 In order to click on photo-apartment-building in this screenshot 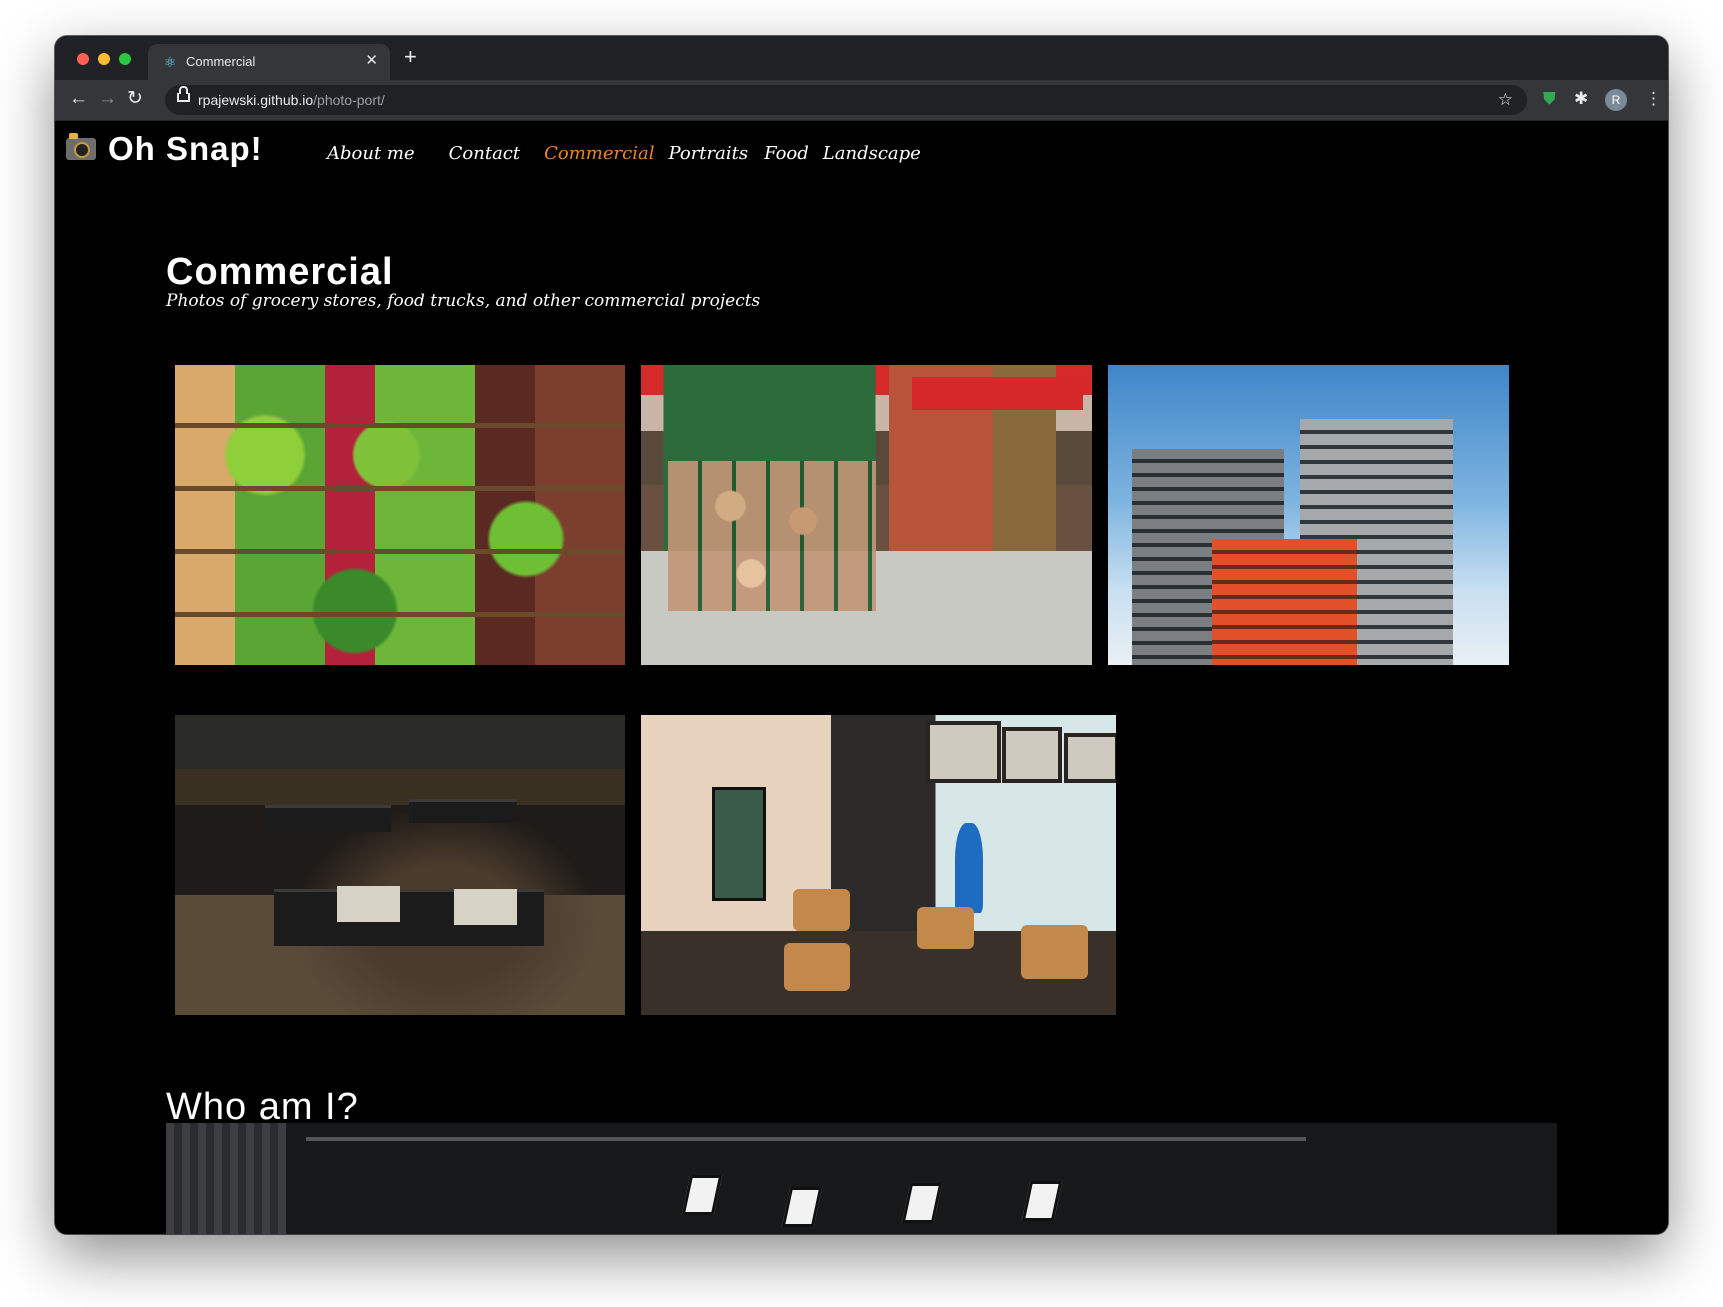, I will do `click(1308, 515)`.